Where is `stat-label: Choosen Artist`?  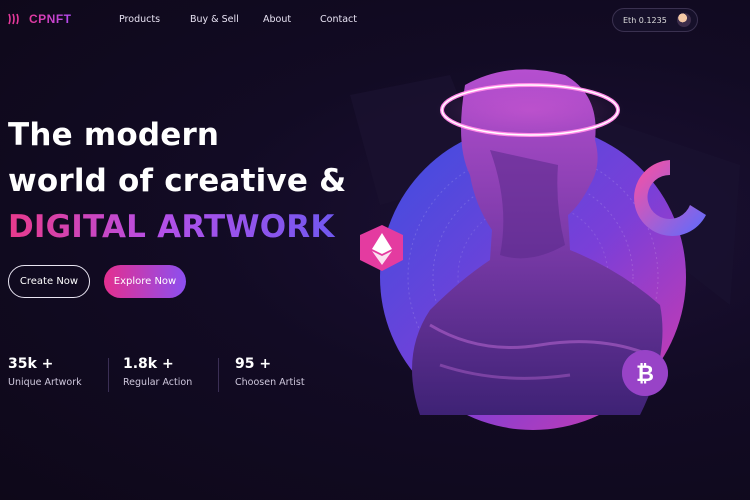
stat-label: Choosen Artist is located at coordinates (270, 382).